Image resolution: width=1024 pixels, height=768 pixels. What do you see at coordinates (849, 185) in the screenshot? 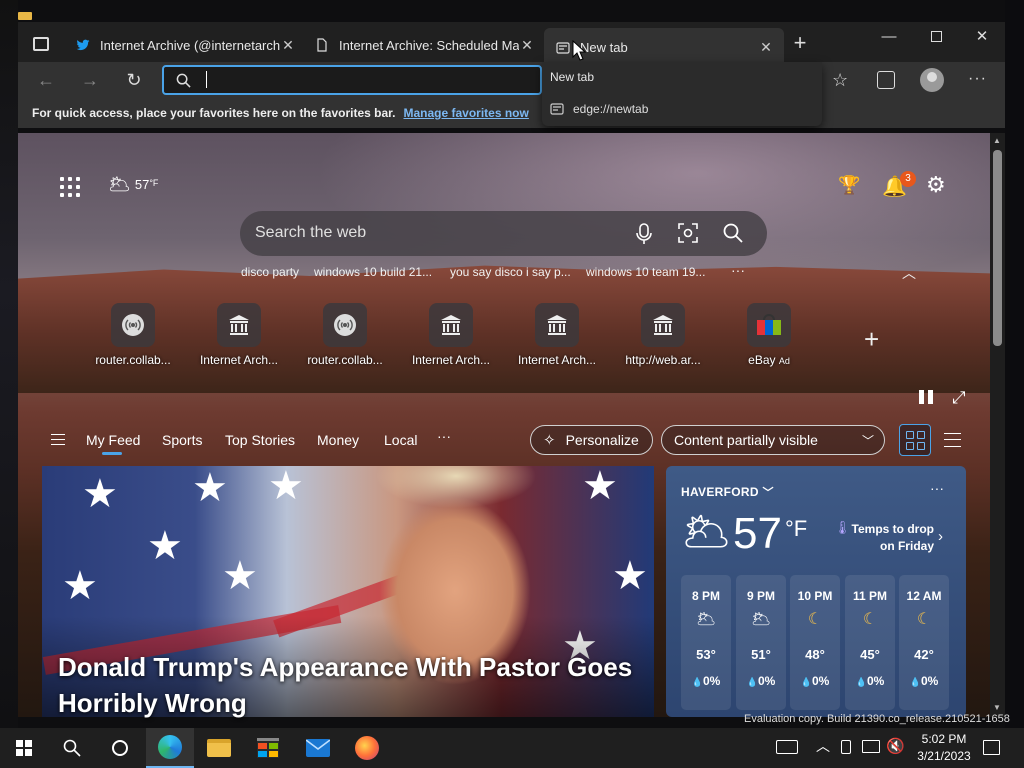
I see `rewards-trophy-icon: 🏆` at bounding box center [849, 185].